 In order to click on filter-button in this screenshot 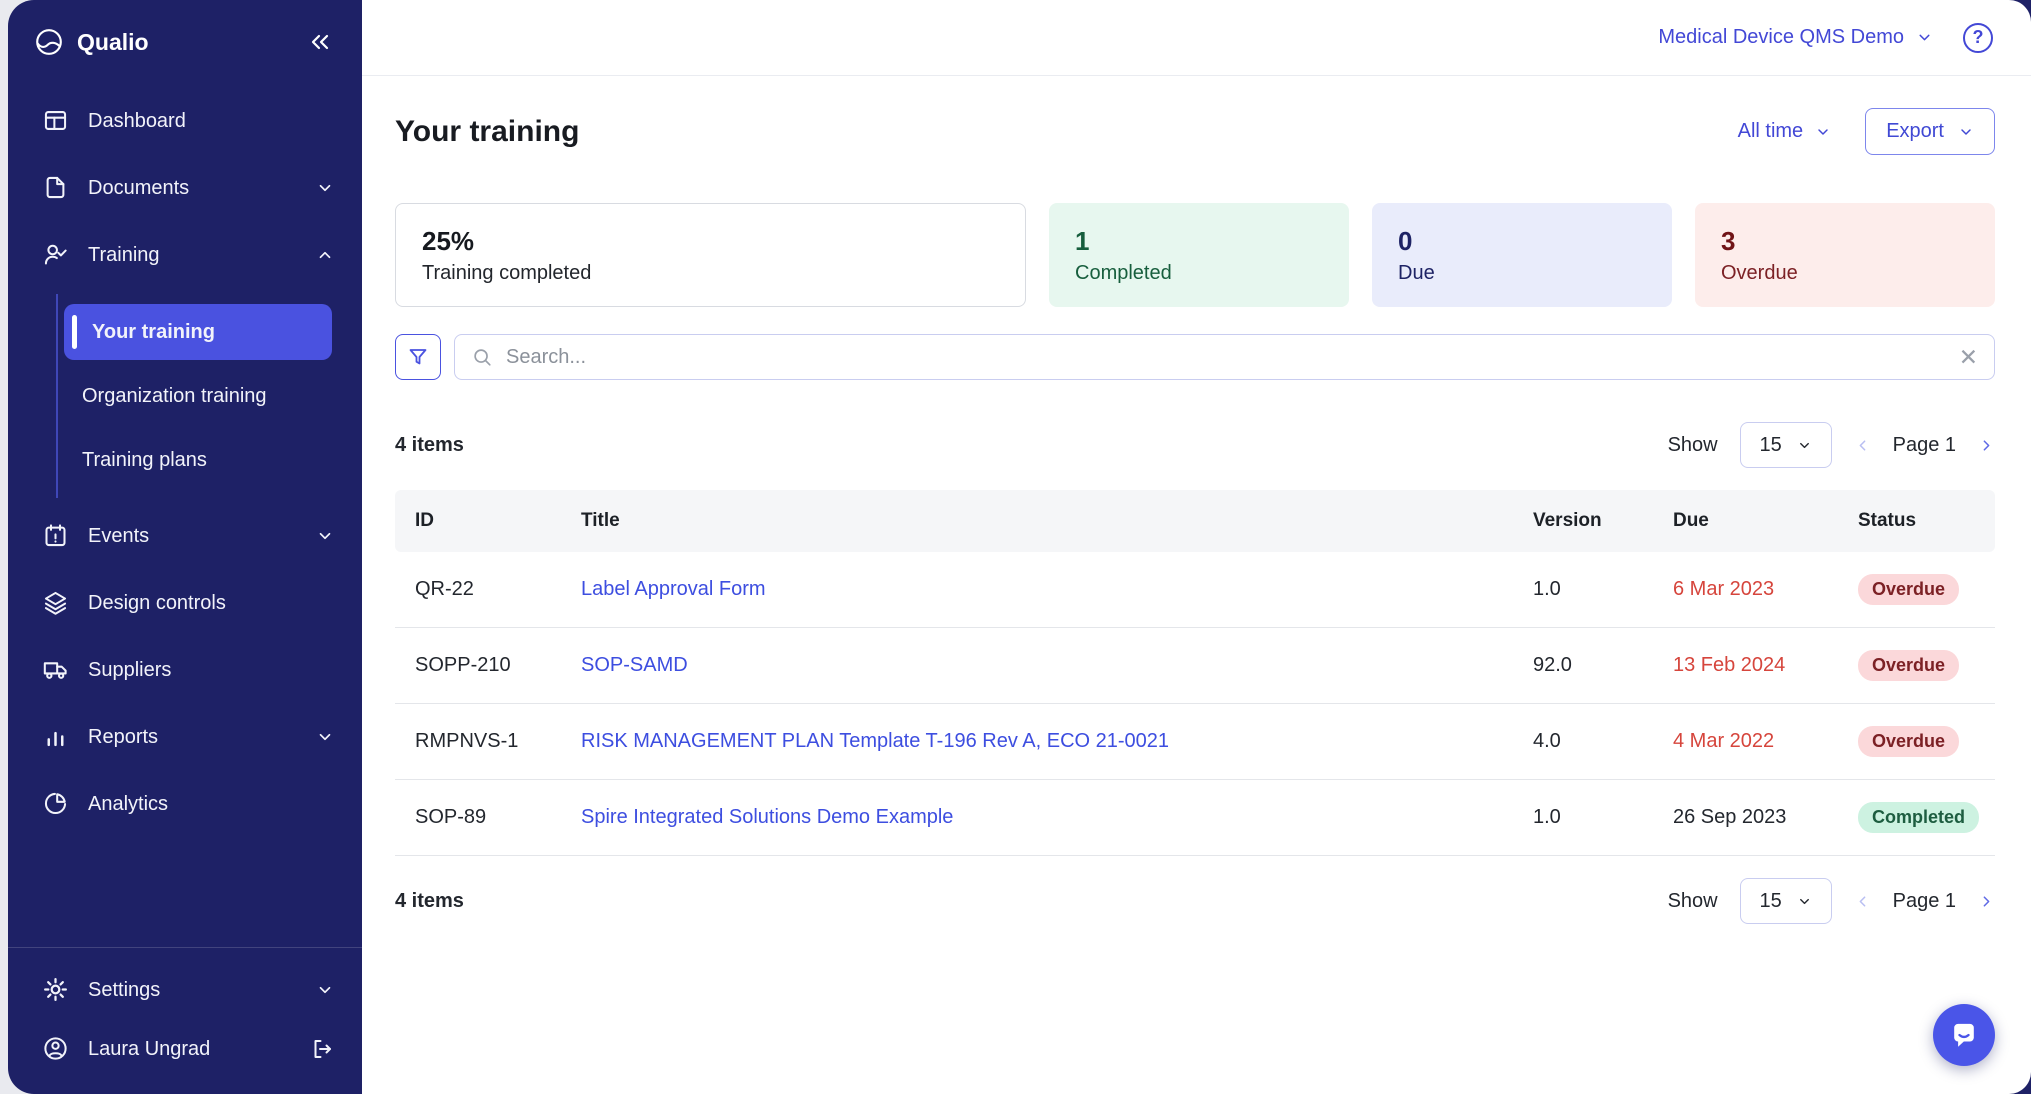, I will do `click(418, 357)`.